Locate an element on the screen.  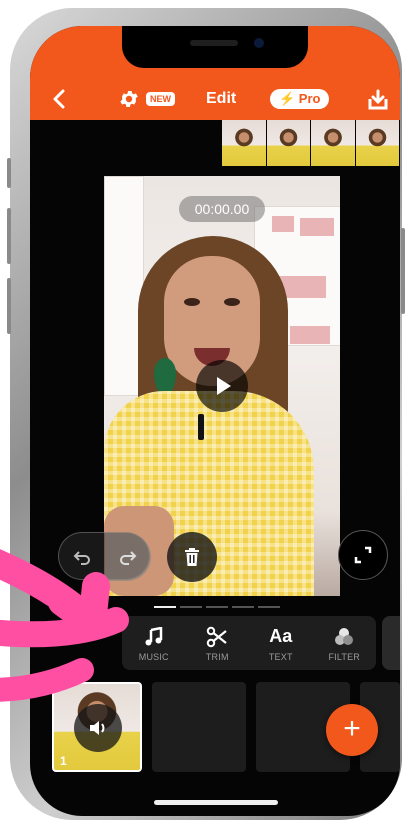
settings-button is located at coordinates (129, 99).